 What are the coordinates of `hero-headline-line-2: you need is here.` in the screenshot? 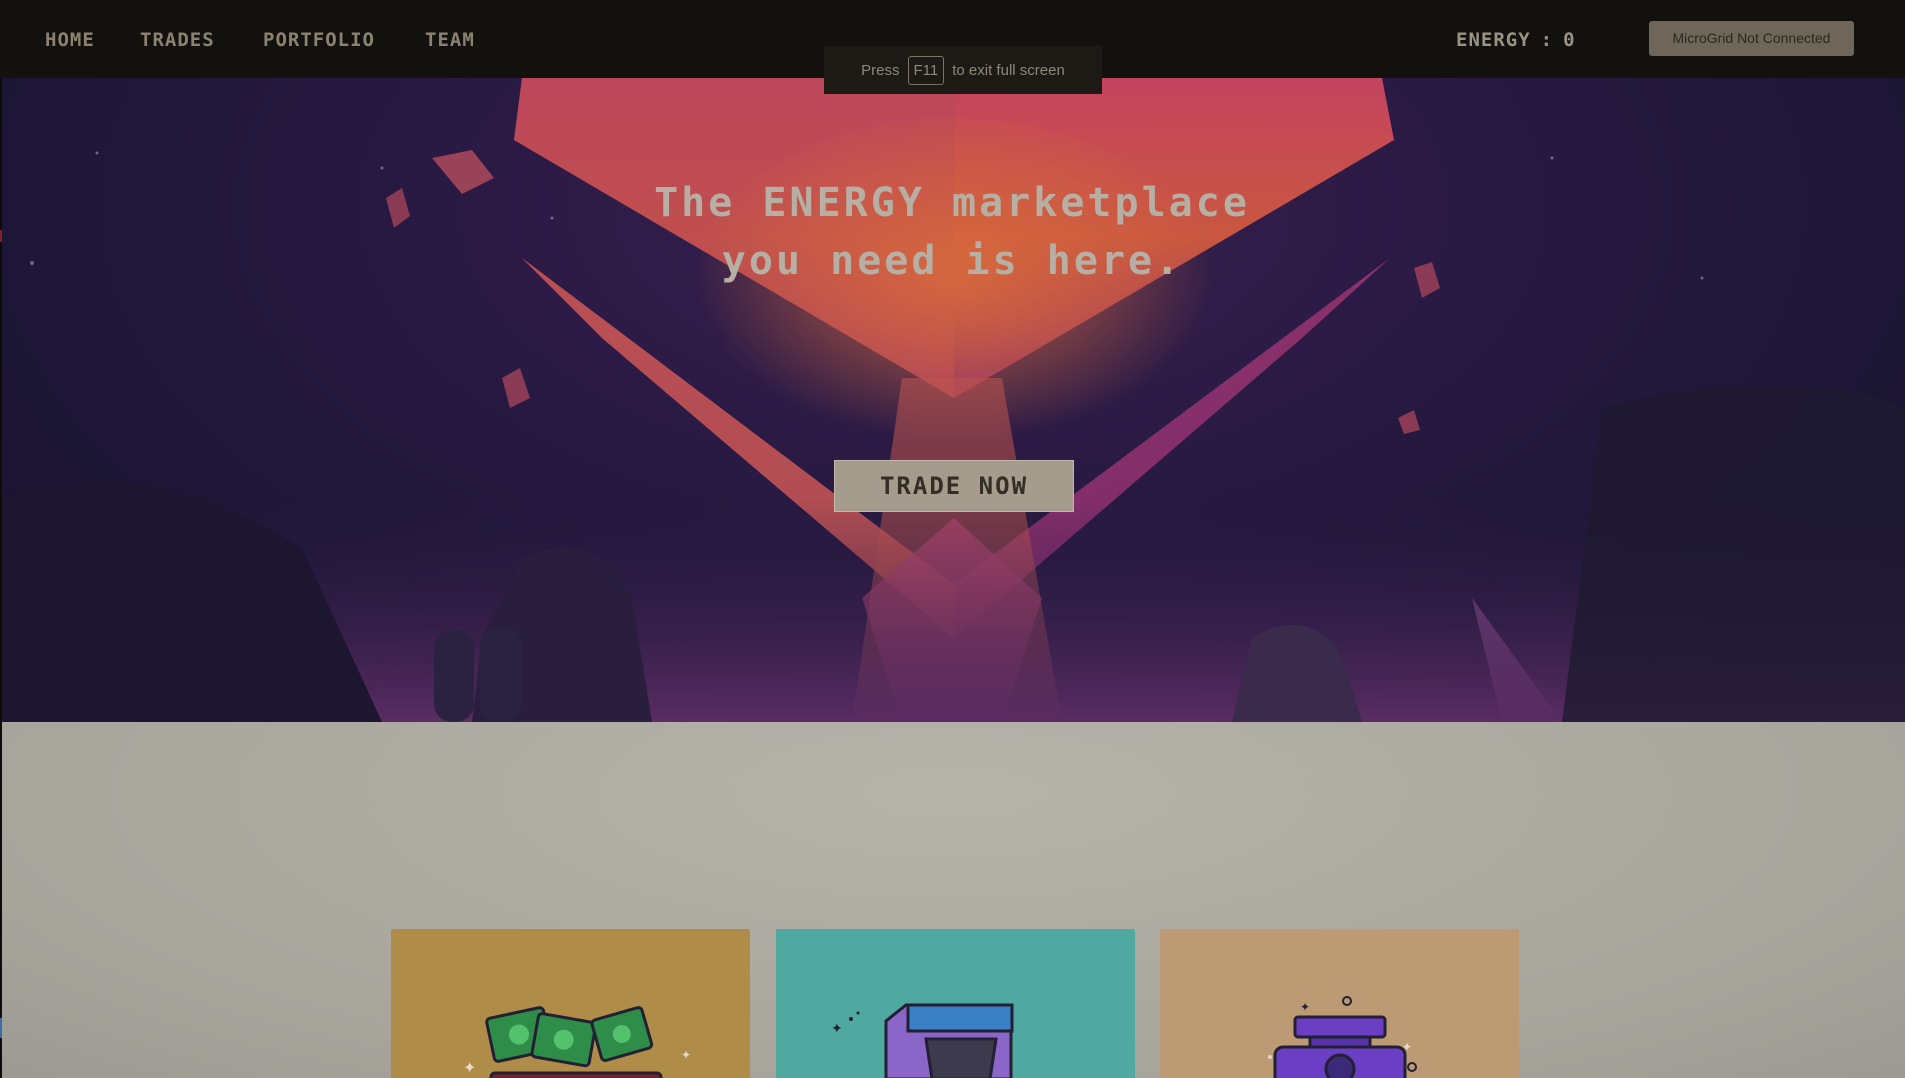 It's located at (952, 261).